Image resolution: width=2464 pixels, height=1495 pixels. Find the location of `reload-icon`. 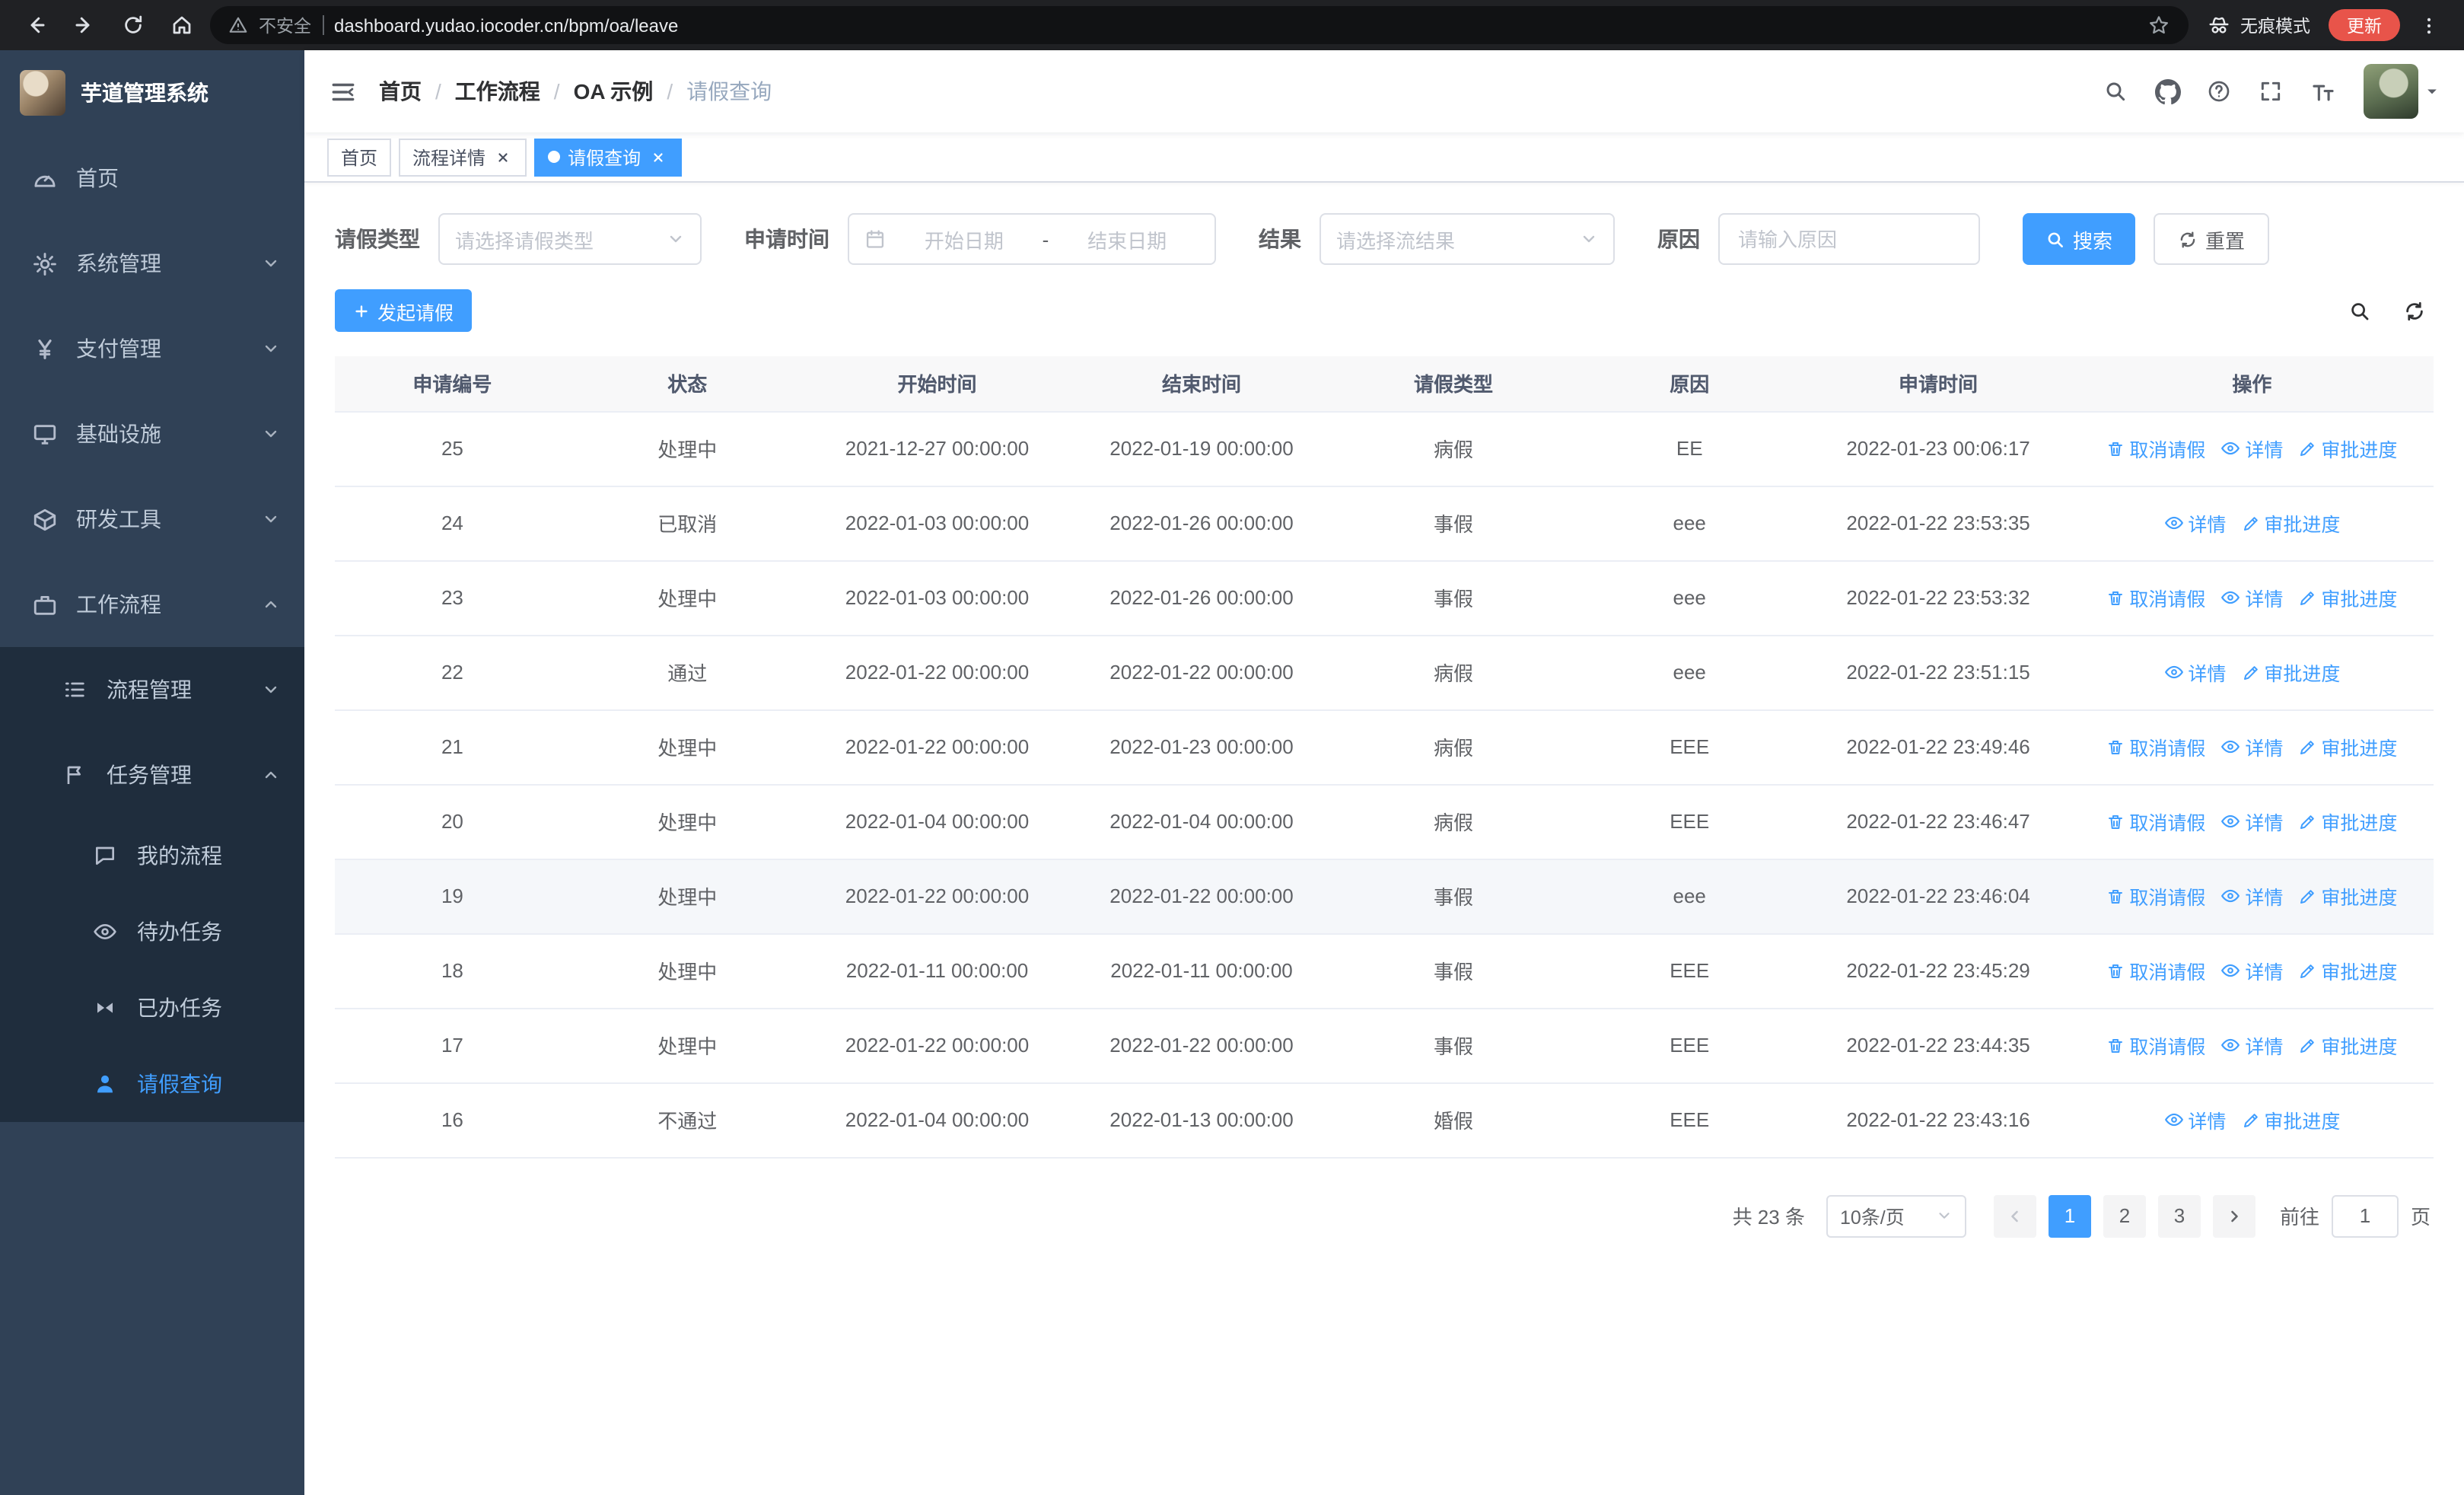

reload-icon is located at coordinates (133, 24).